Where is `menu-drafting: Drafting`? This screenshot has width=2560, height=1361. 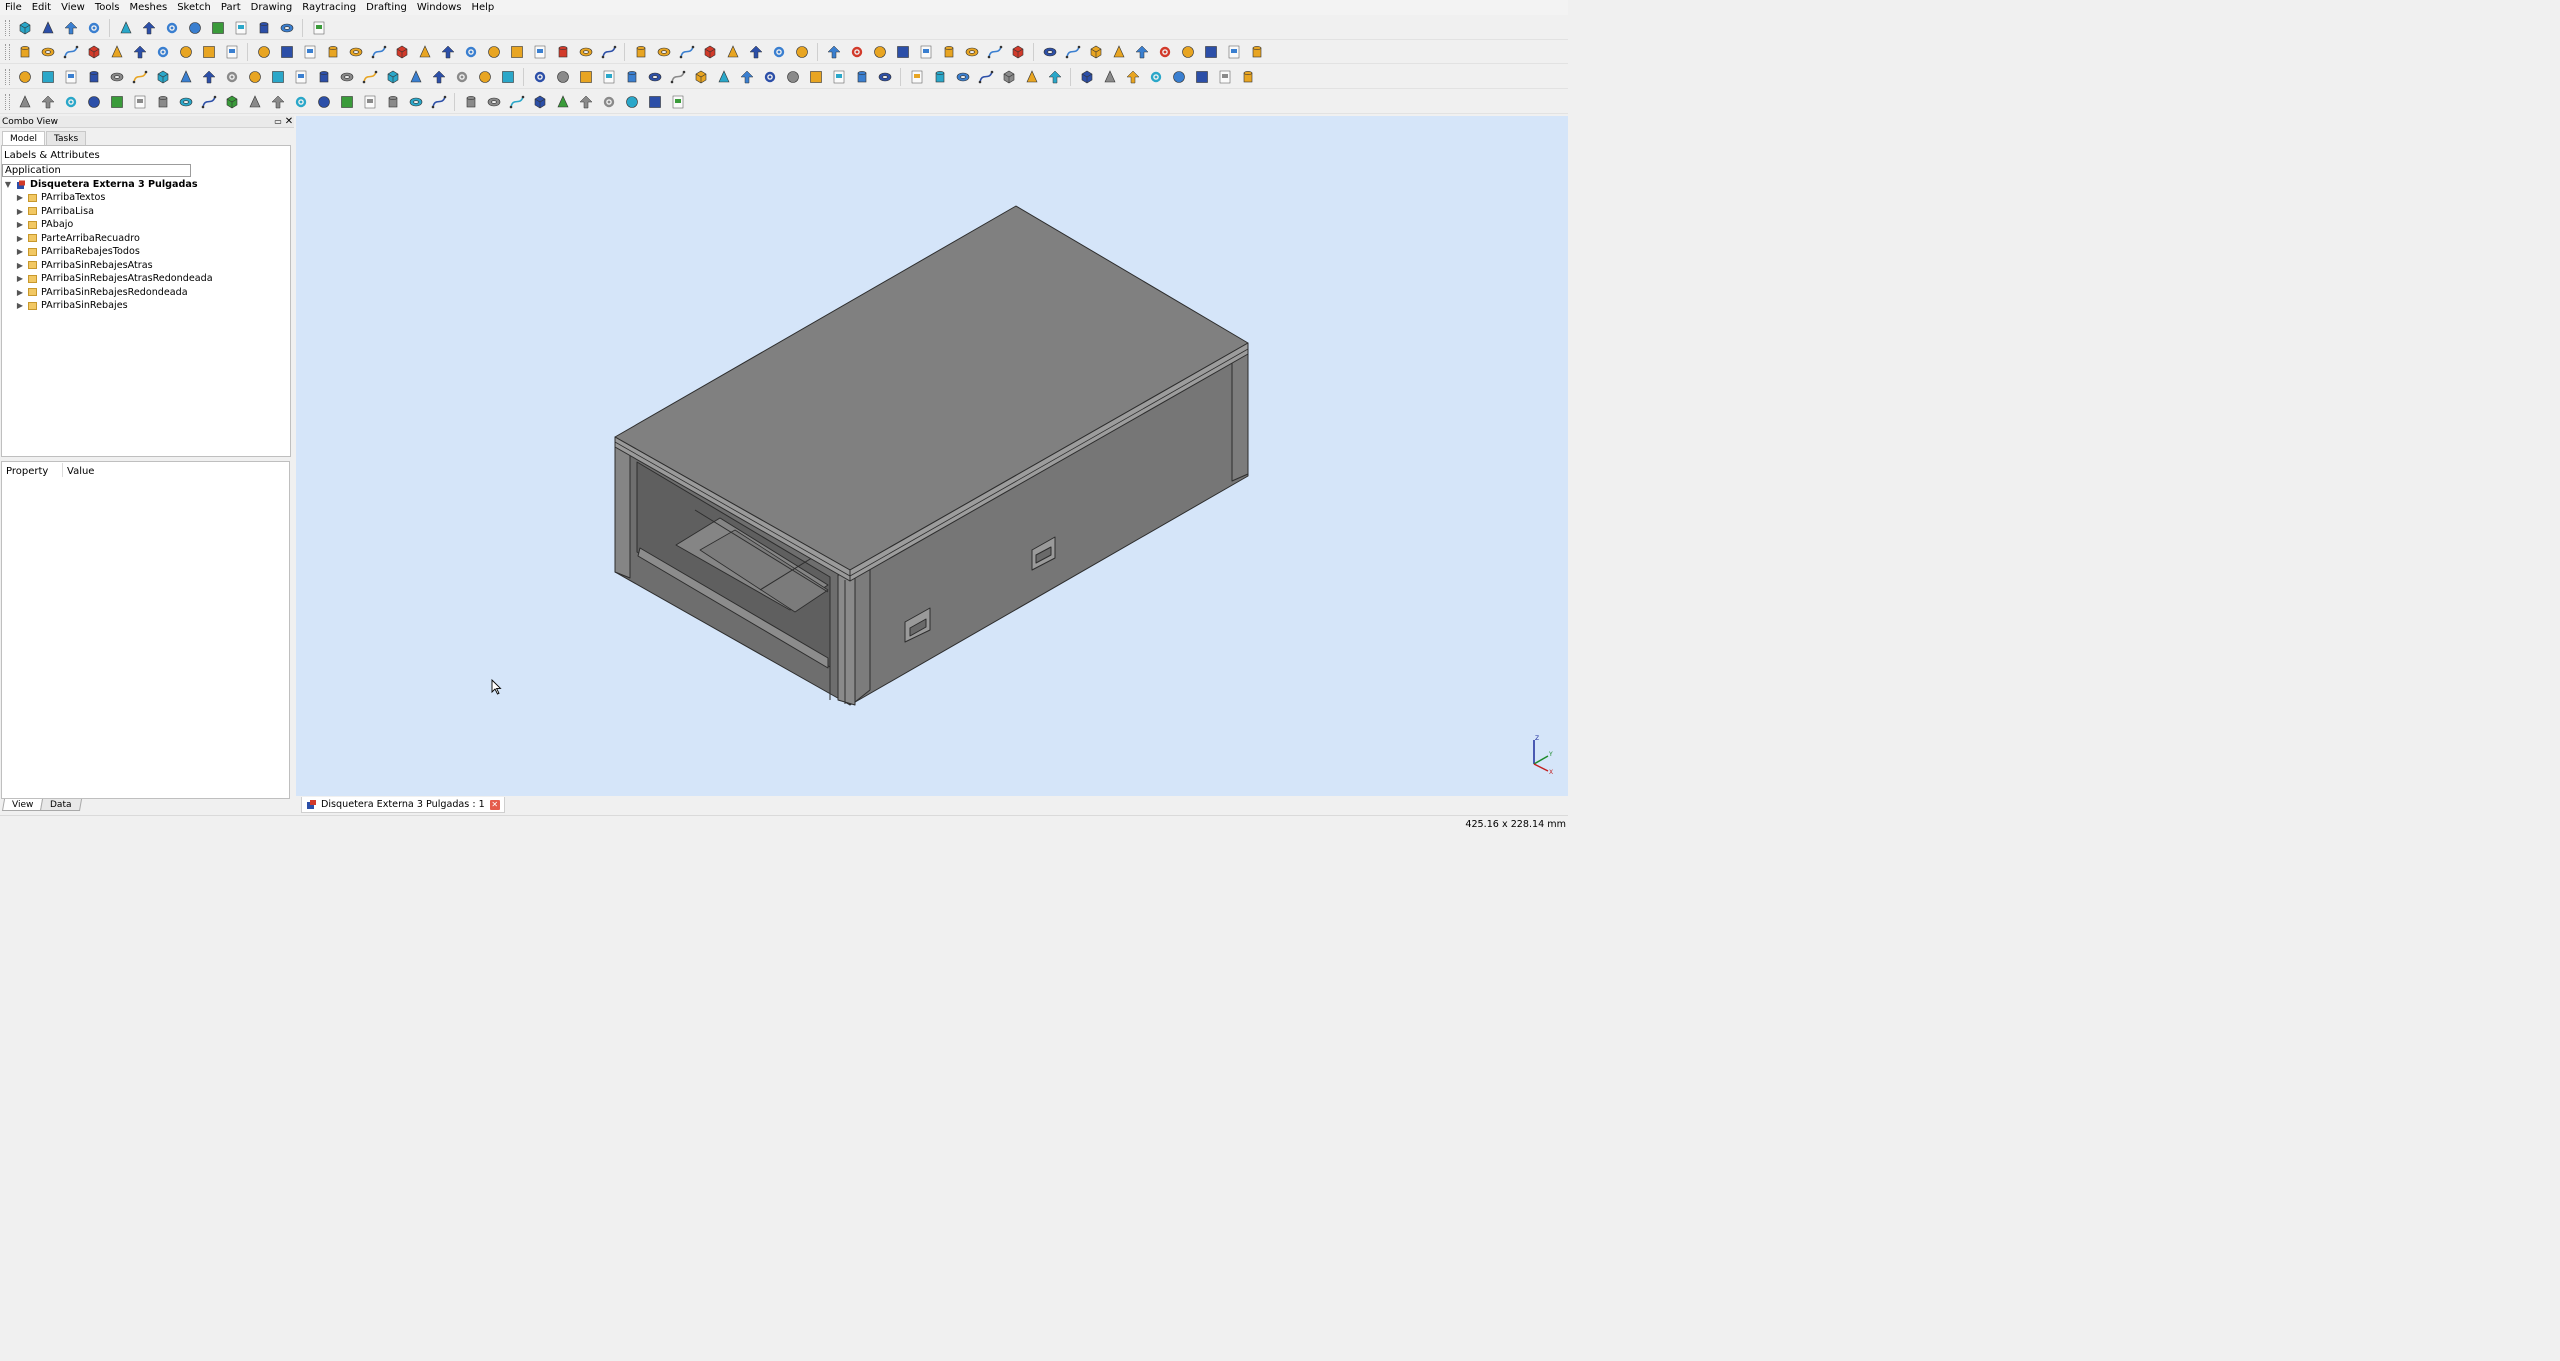 menu-drafting: Drafting is located at coordinates (386, 7).